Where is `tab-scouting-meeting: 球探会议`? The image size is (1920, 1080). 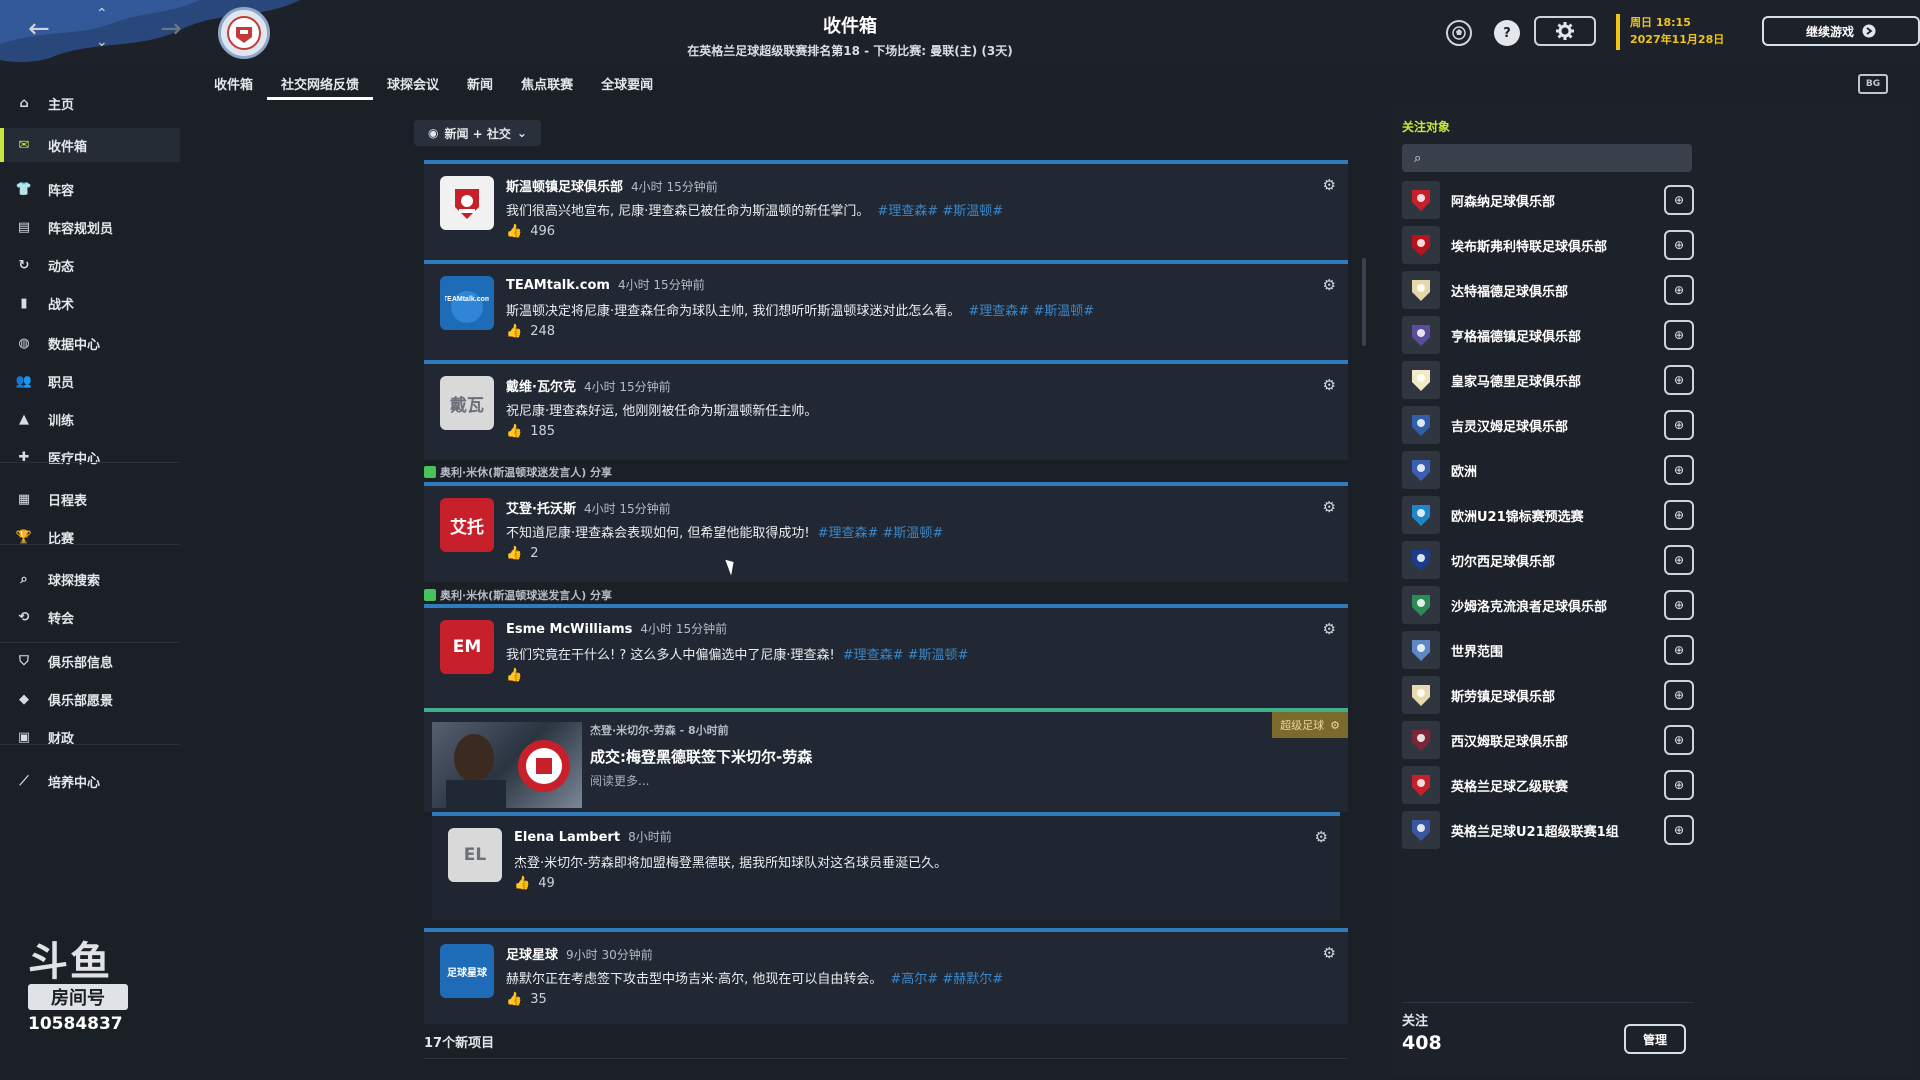
tab-scouting-meeting: 球探会议 is located at coordinates (413, 85).